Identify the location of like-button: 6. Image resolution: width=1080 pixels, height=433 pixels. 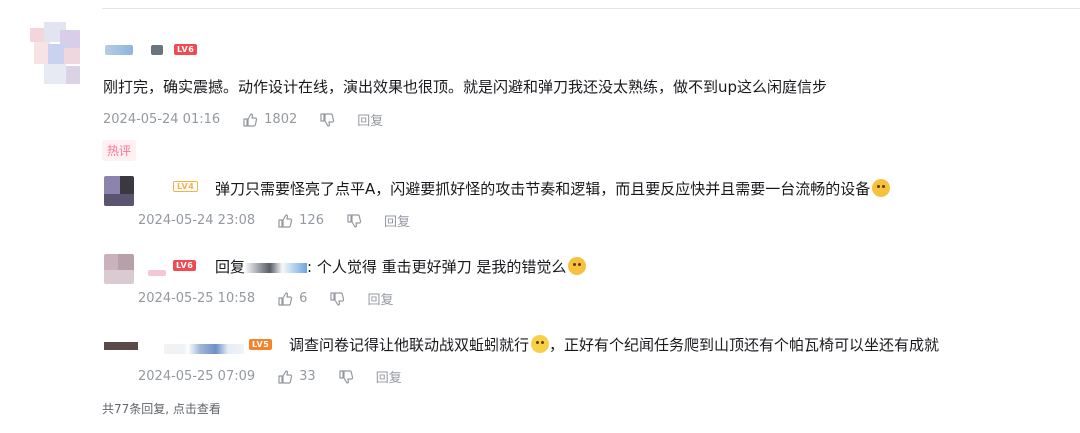
(292, 299).